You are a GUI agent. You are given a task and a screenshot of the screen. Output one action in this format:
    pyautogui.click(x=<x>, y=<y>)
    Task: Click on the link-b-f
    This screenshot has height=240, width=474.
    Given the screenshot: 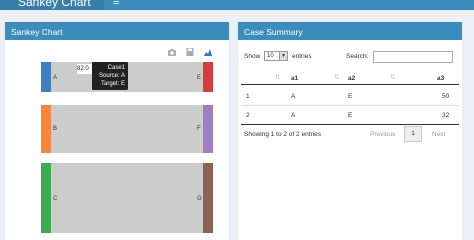 What is the action you would take?
    pyautogui.click(x=126, y=129)
    